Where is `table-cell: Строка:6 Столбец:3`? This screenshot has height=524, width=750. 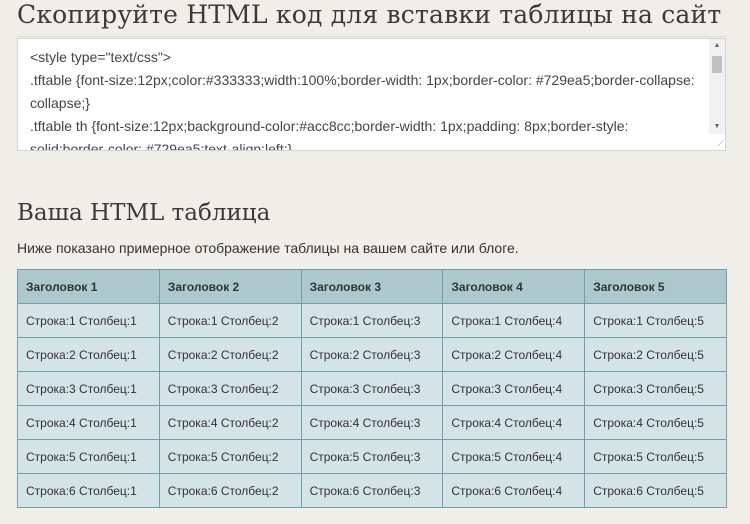 table-cell: Строка:6 Столбец:3 is located at coordinates (372, 490).